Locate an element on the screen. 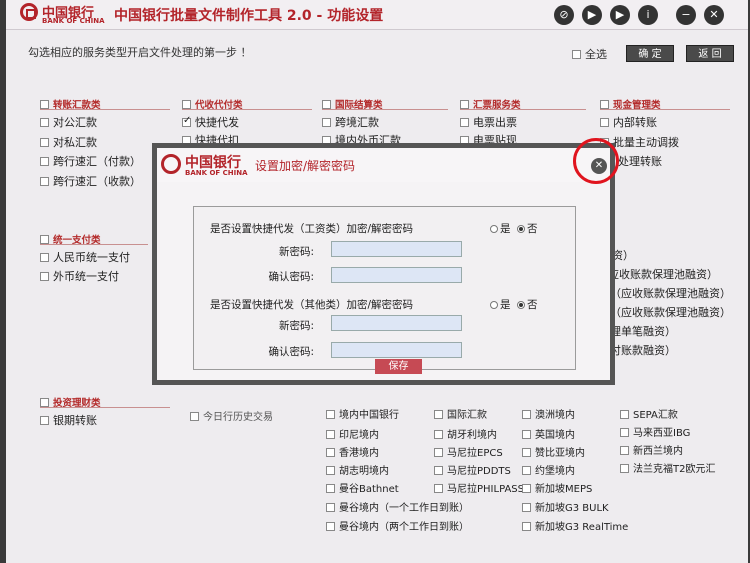 The image size is (750, 563). back-button: 返 回 is located at coordinates (710, 53).